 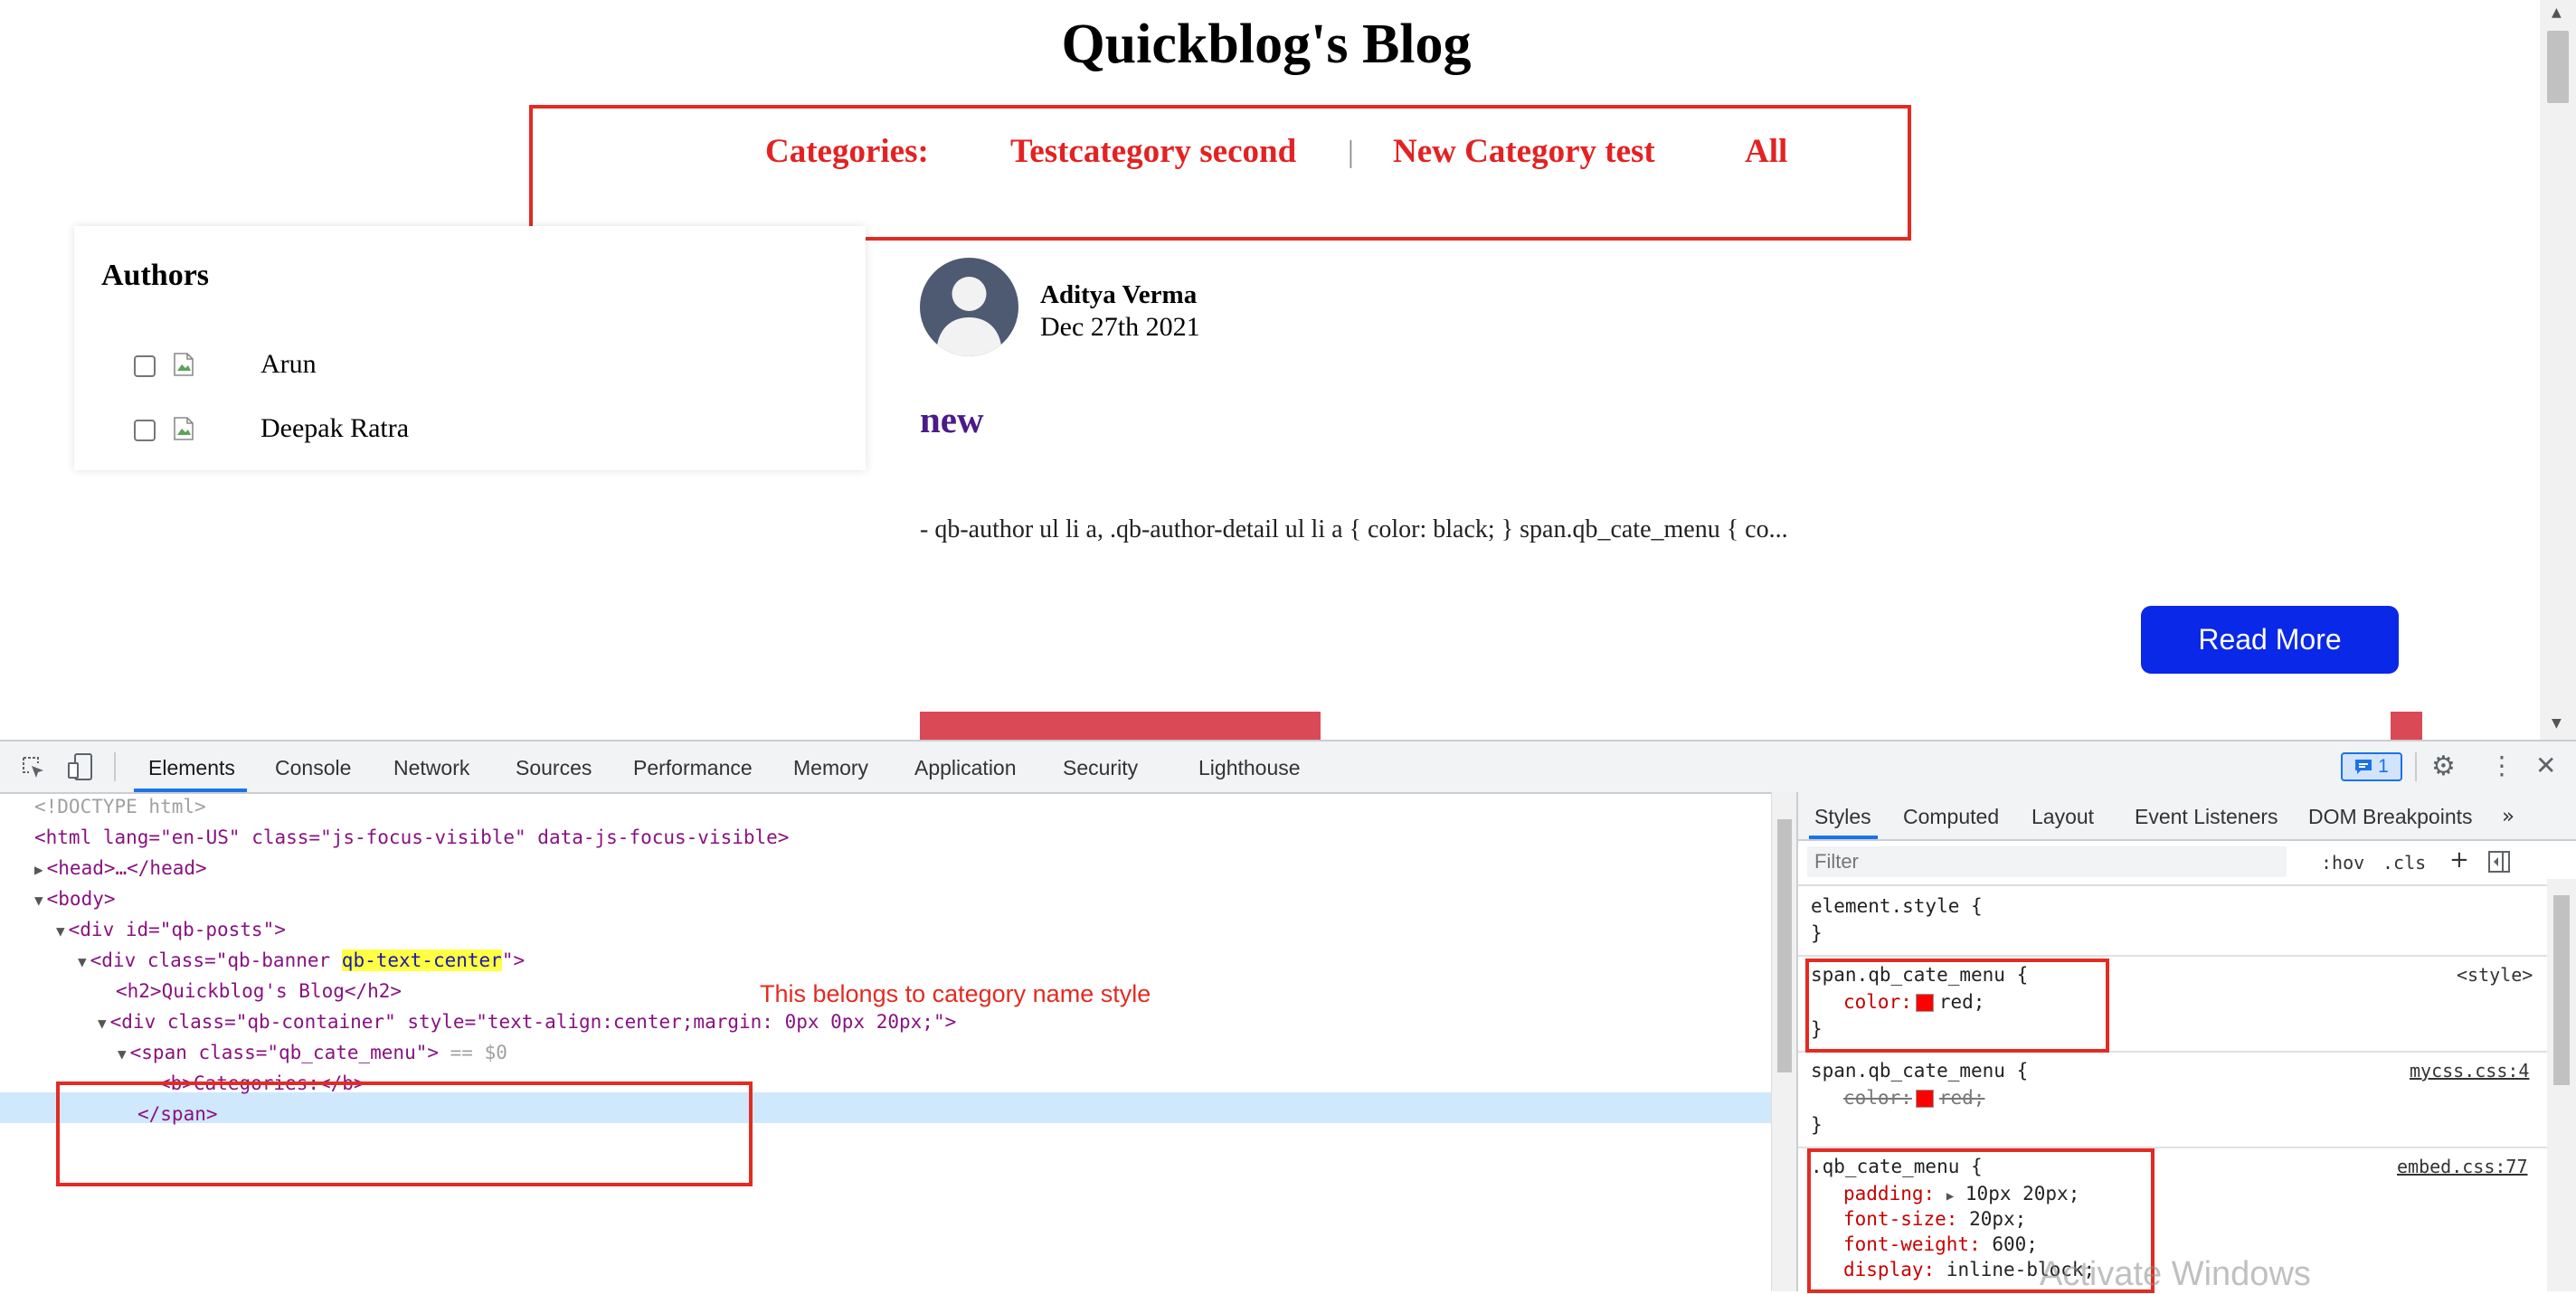 What do you see at coordinates (2557, 723) in the screenshot?
I see `scroll-down-icon: ▼` at bounding box center [2557, 723].